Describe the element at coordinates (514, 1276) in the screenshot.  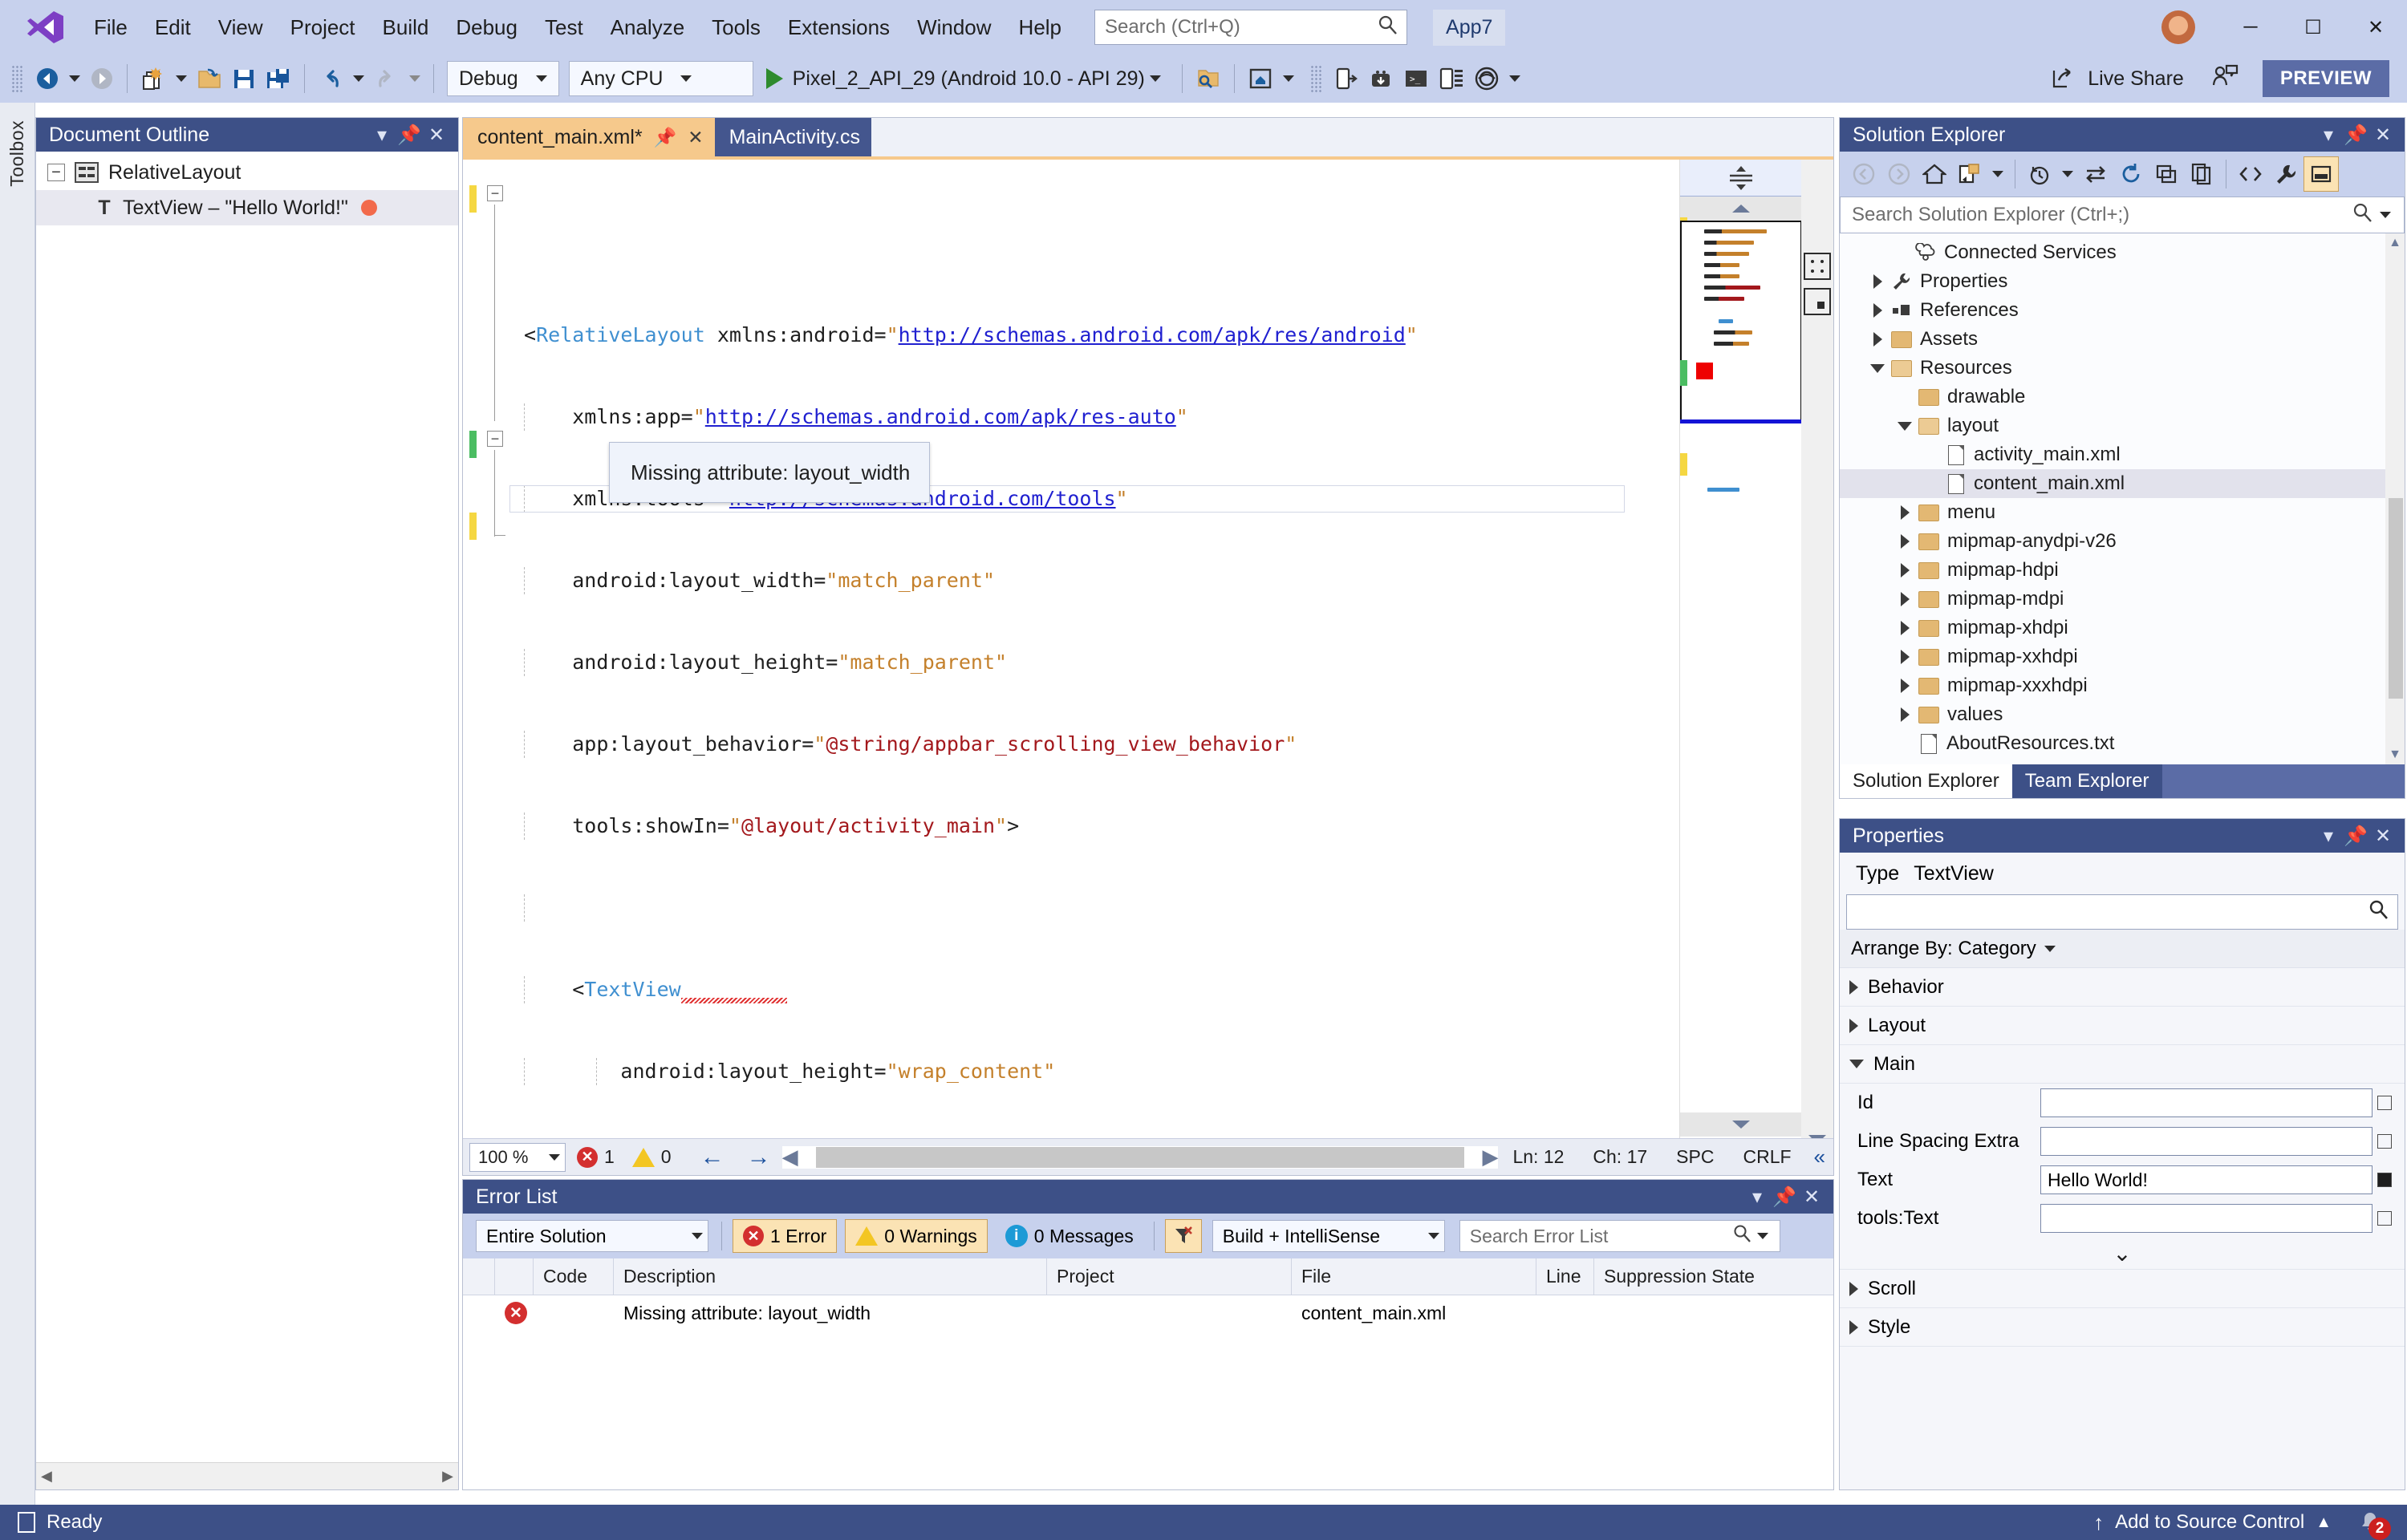
I see `error-col-icon` at that location.